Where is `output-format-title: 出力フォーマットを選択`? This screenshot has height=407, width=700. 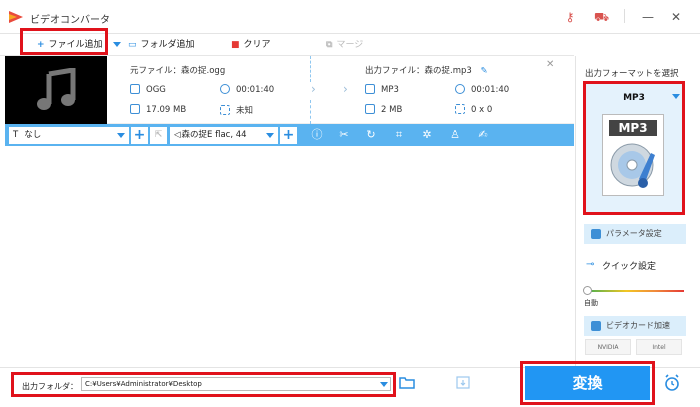
output-format-title: 出力フォーマットを選択 is located at coordinates (632, 74).